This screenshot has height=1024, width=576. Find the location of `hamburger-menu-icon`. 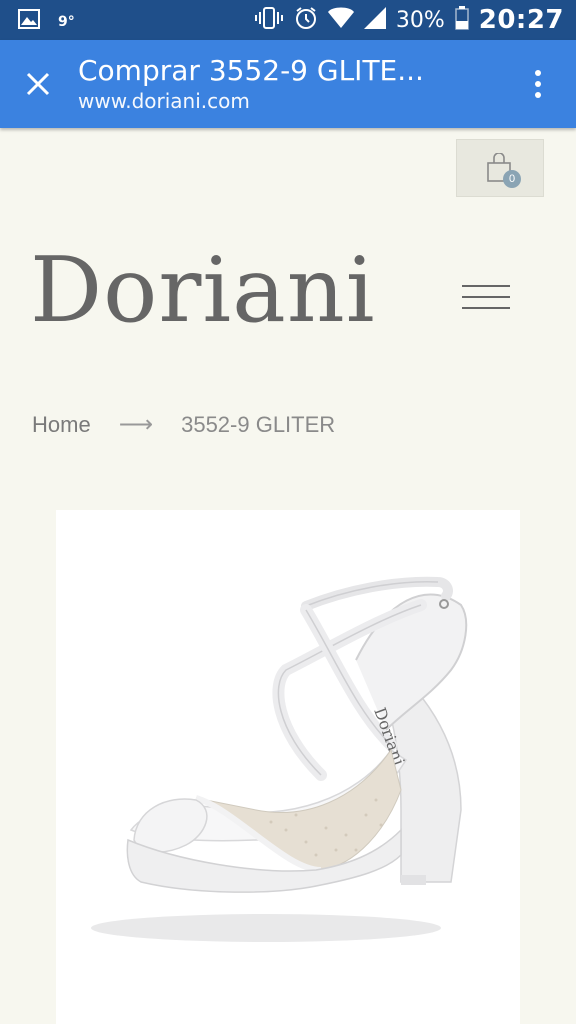

hamburger-menu-icon is located at coordinates (486, 297).